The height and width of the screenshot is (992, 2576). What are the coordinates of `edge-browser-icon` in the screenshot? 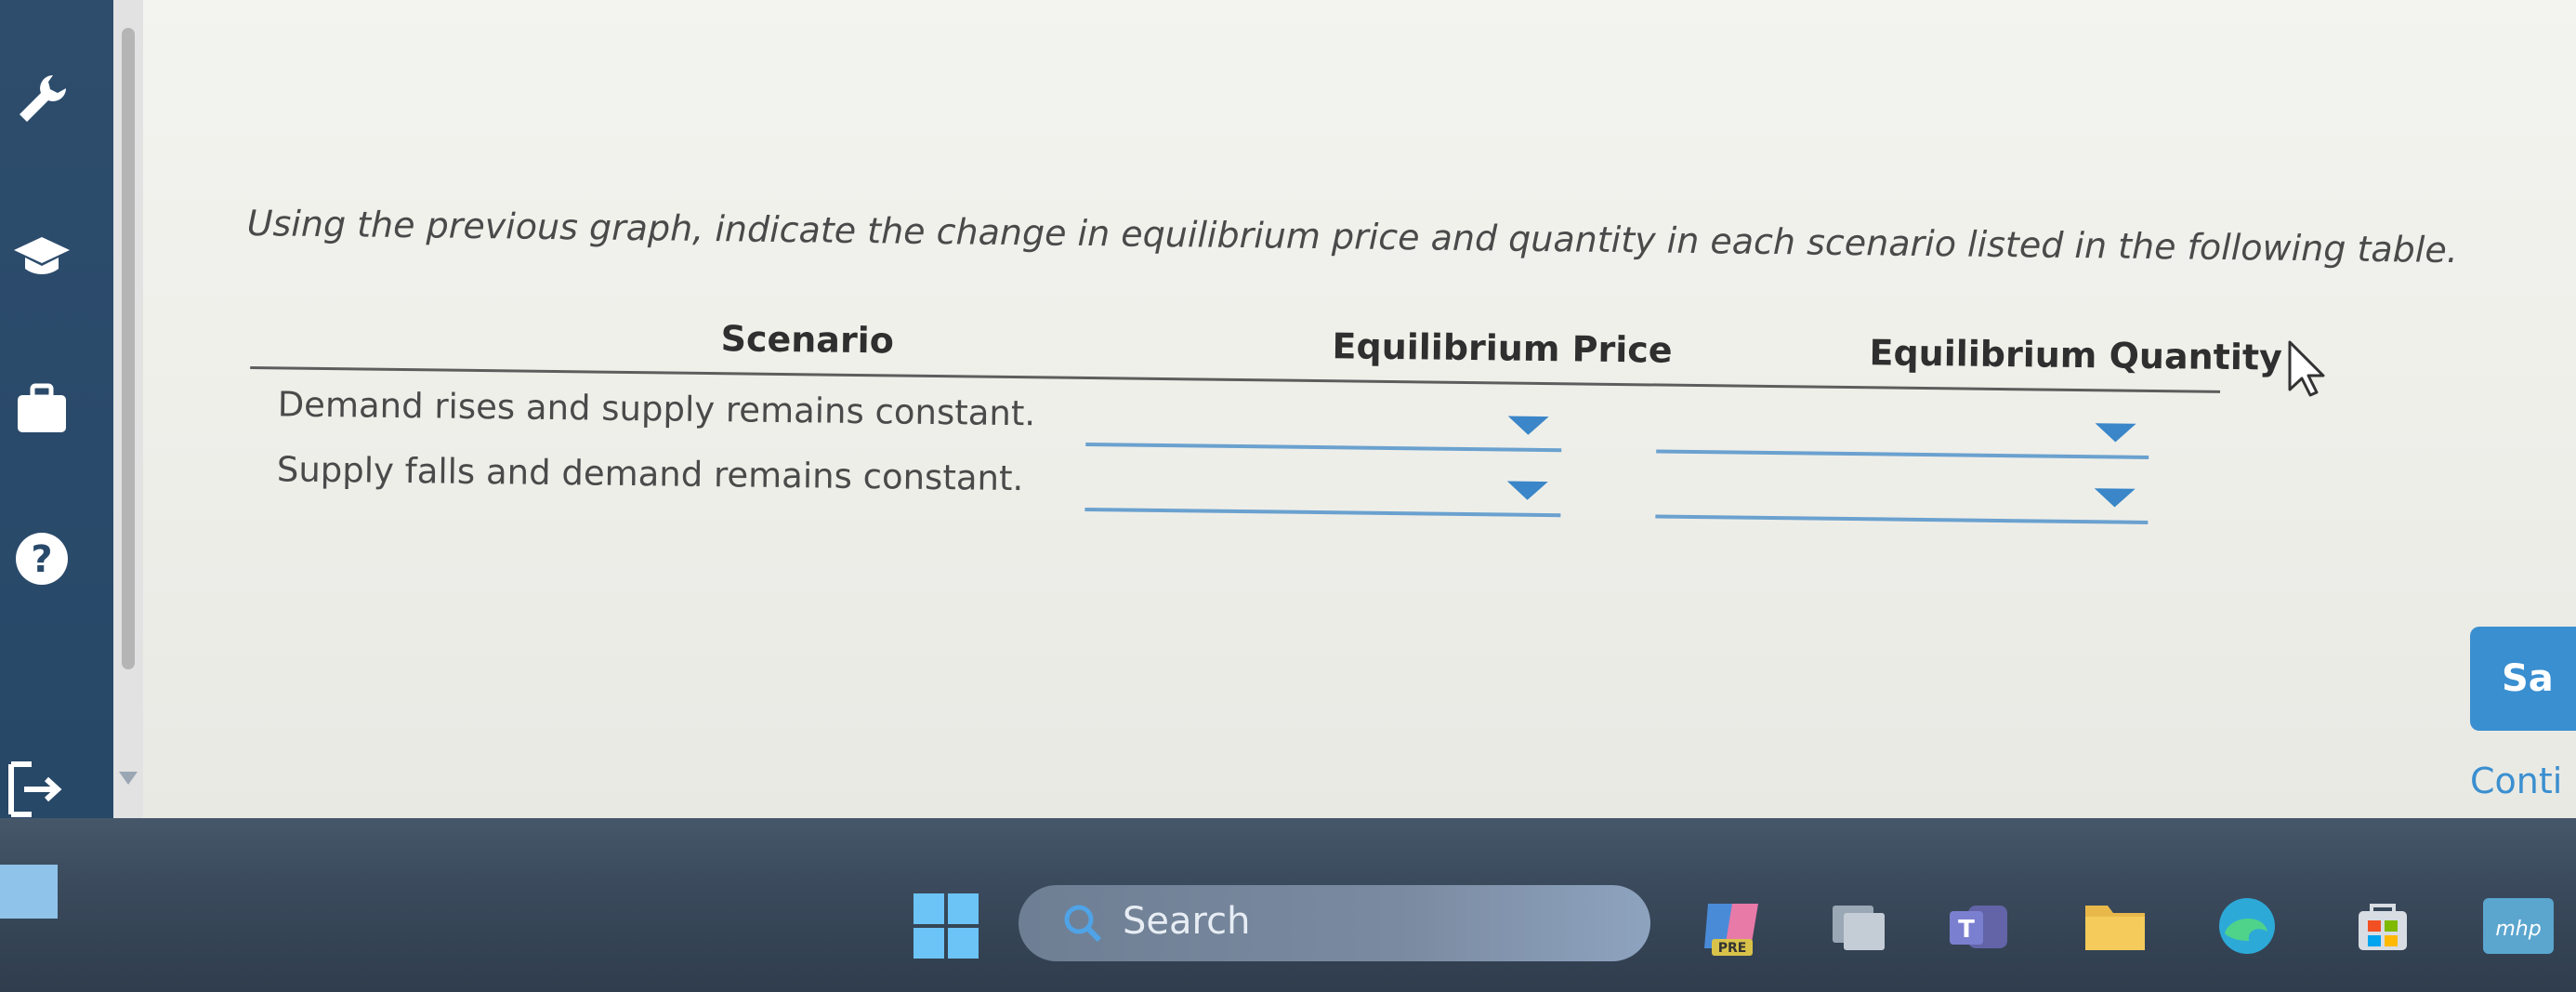 It's located at (2247, 926).